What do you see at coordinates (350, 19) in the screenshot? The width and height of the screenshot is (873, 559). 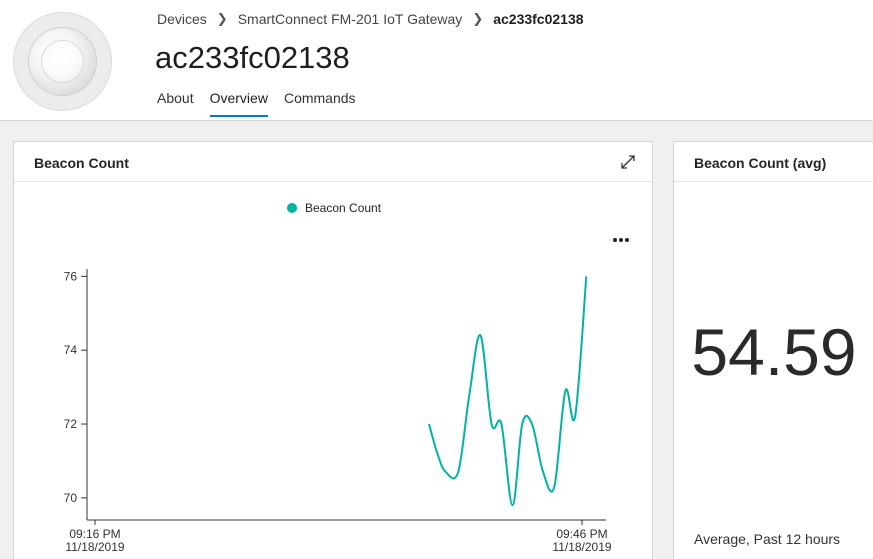 I see `breadcrumb-device-template: SmartConnect FM-201 IoT Gateway` at bounding box center [350, 19].